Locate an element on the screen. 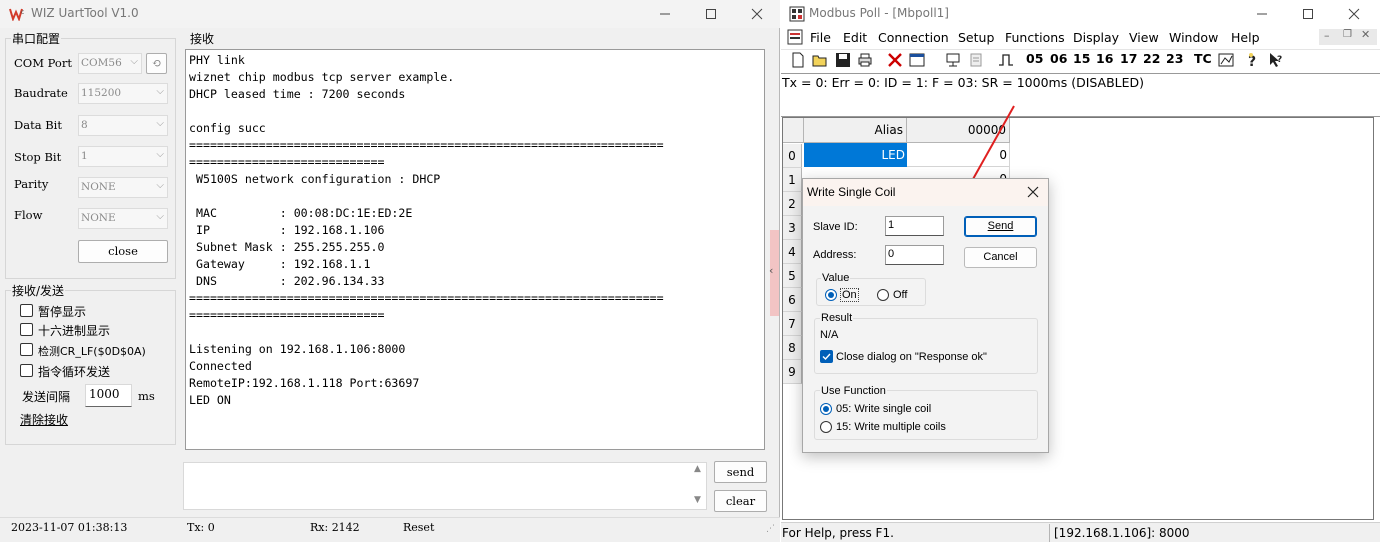 The image size is (1380, 542). tb-func-17: 17 is located at coordinates (1128, 61).